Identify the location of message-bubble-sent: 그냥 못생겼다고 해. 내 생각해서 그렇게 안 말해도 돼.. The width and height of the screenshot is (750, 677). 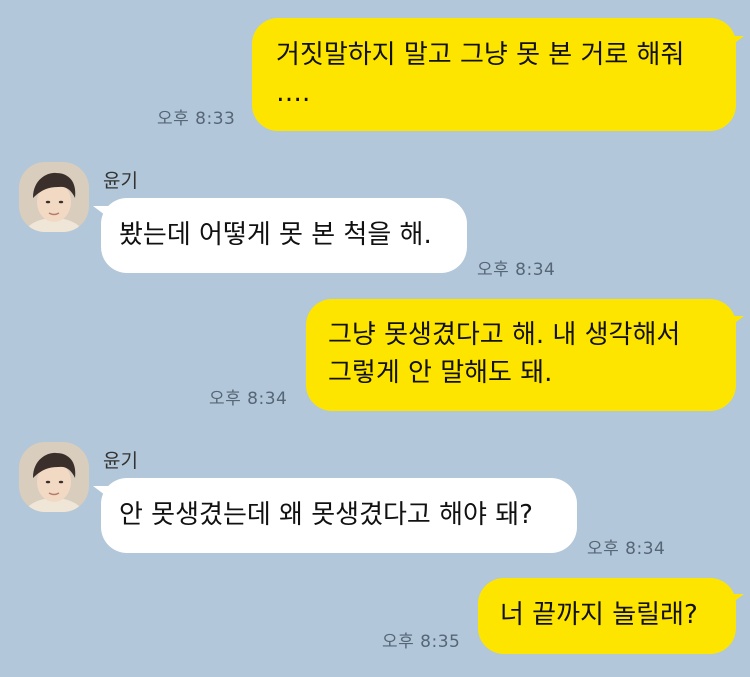
(521, 355).